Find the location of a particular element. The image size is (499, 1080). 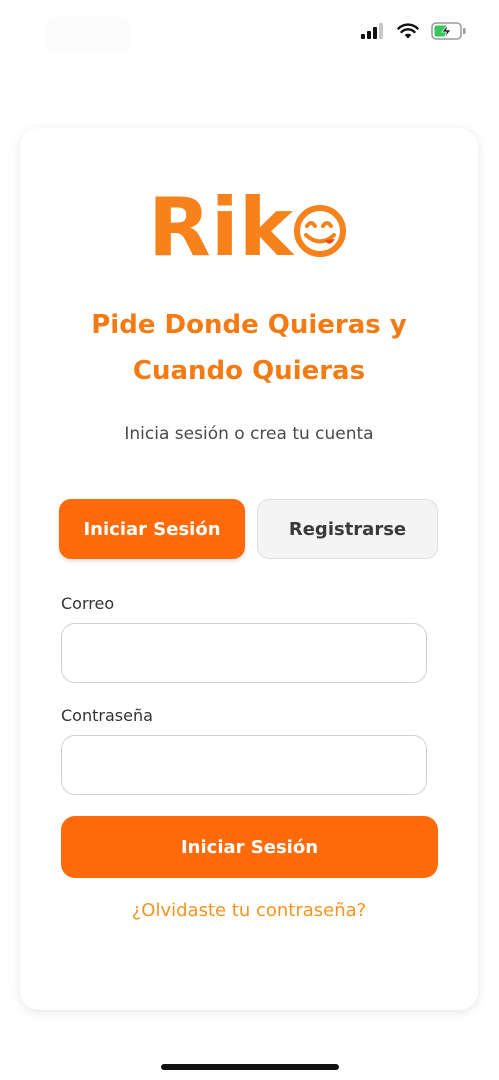

forgot-password-link: ¿Olvidaste tu contraseña? is located at coordinates (249, 910).